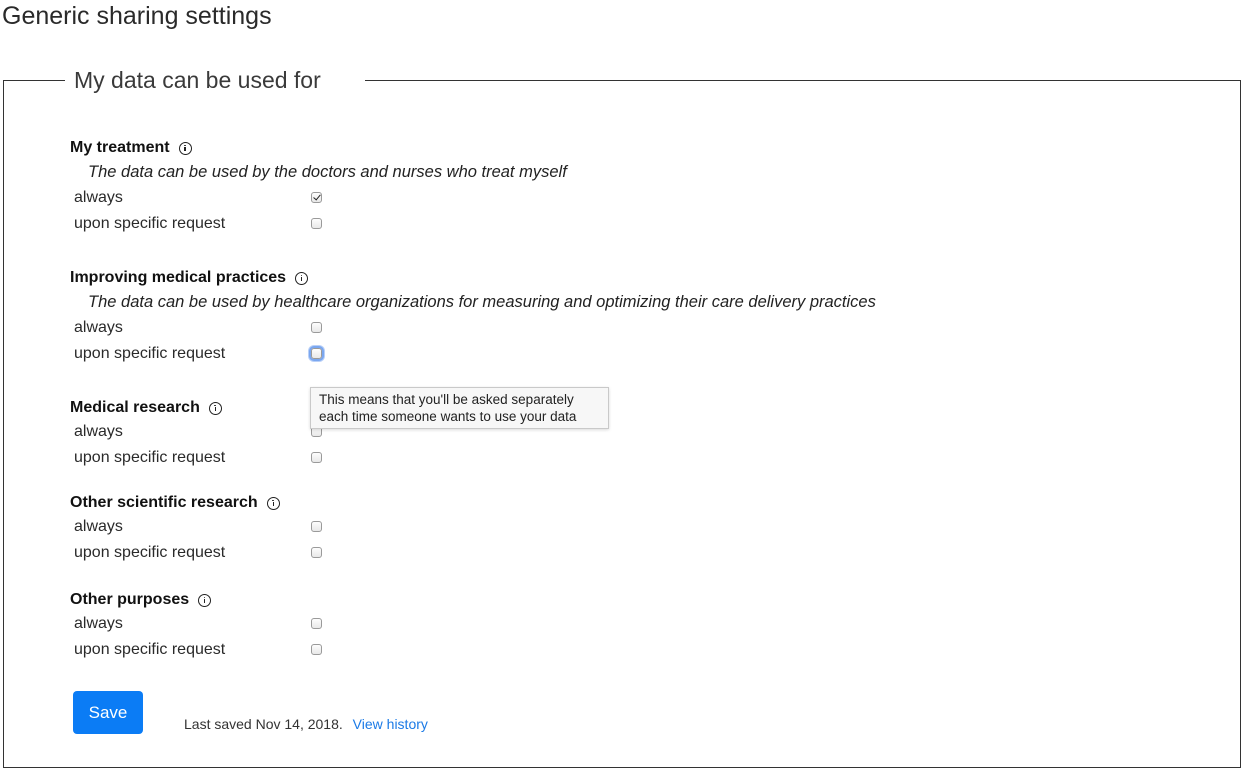 The width and height of the screenshot is (1246, 771). Describe the element at coordinates (316, 327) in the screenshot. I see `improving-practices-always-checkbox` at that location.